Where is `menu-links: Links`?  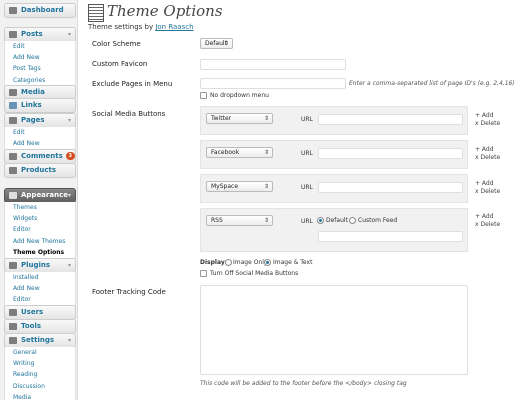 menu-links: Links is located at coordinates (40, 105).